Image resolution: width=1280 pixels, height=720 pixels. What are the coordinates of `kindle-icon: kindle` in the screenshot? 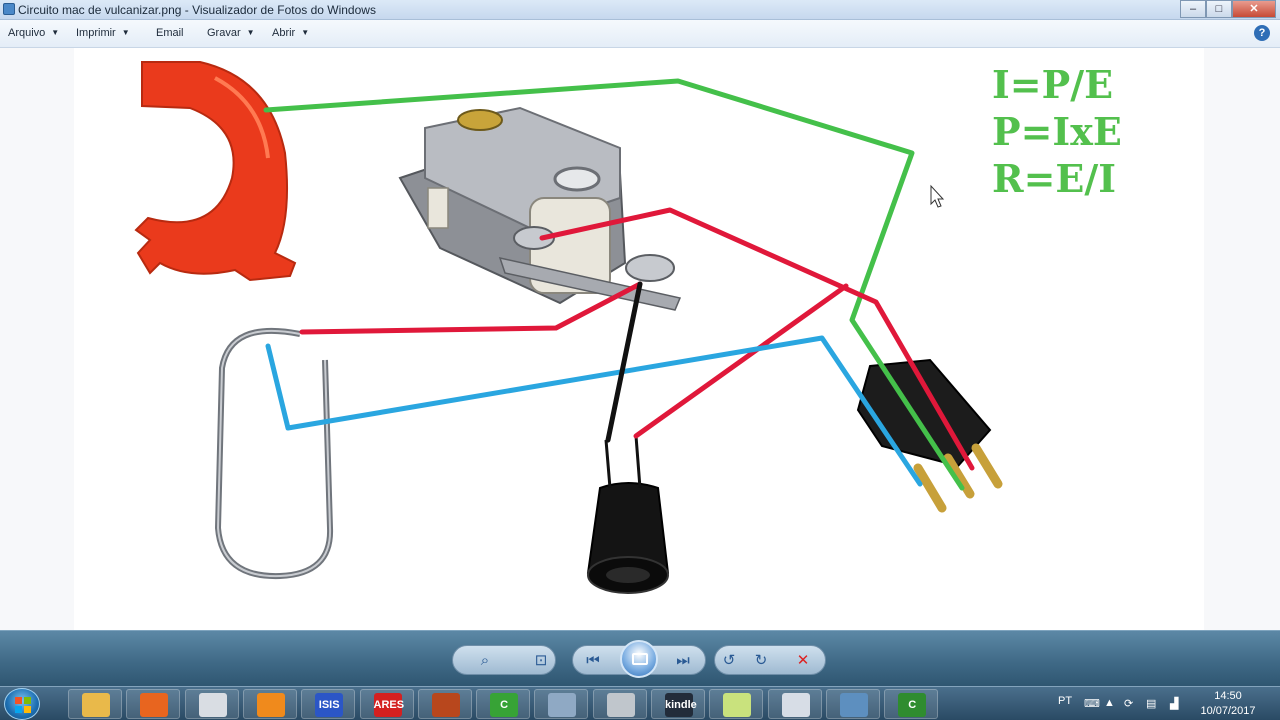 It's located at (681, 705).